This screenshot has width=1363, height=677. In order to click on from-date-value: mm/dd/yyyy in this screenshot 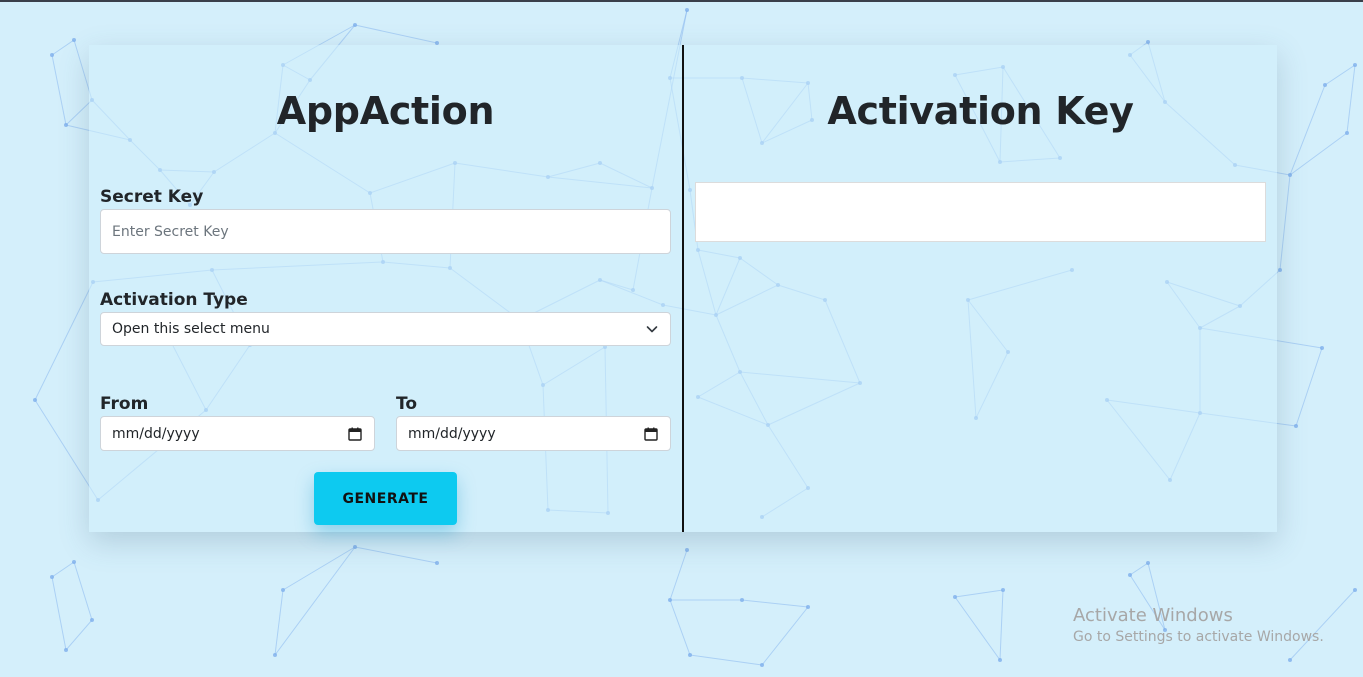, I will do `click(156, 433)`.